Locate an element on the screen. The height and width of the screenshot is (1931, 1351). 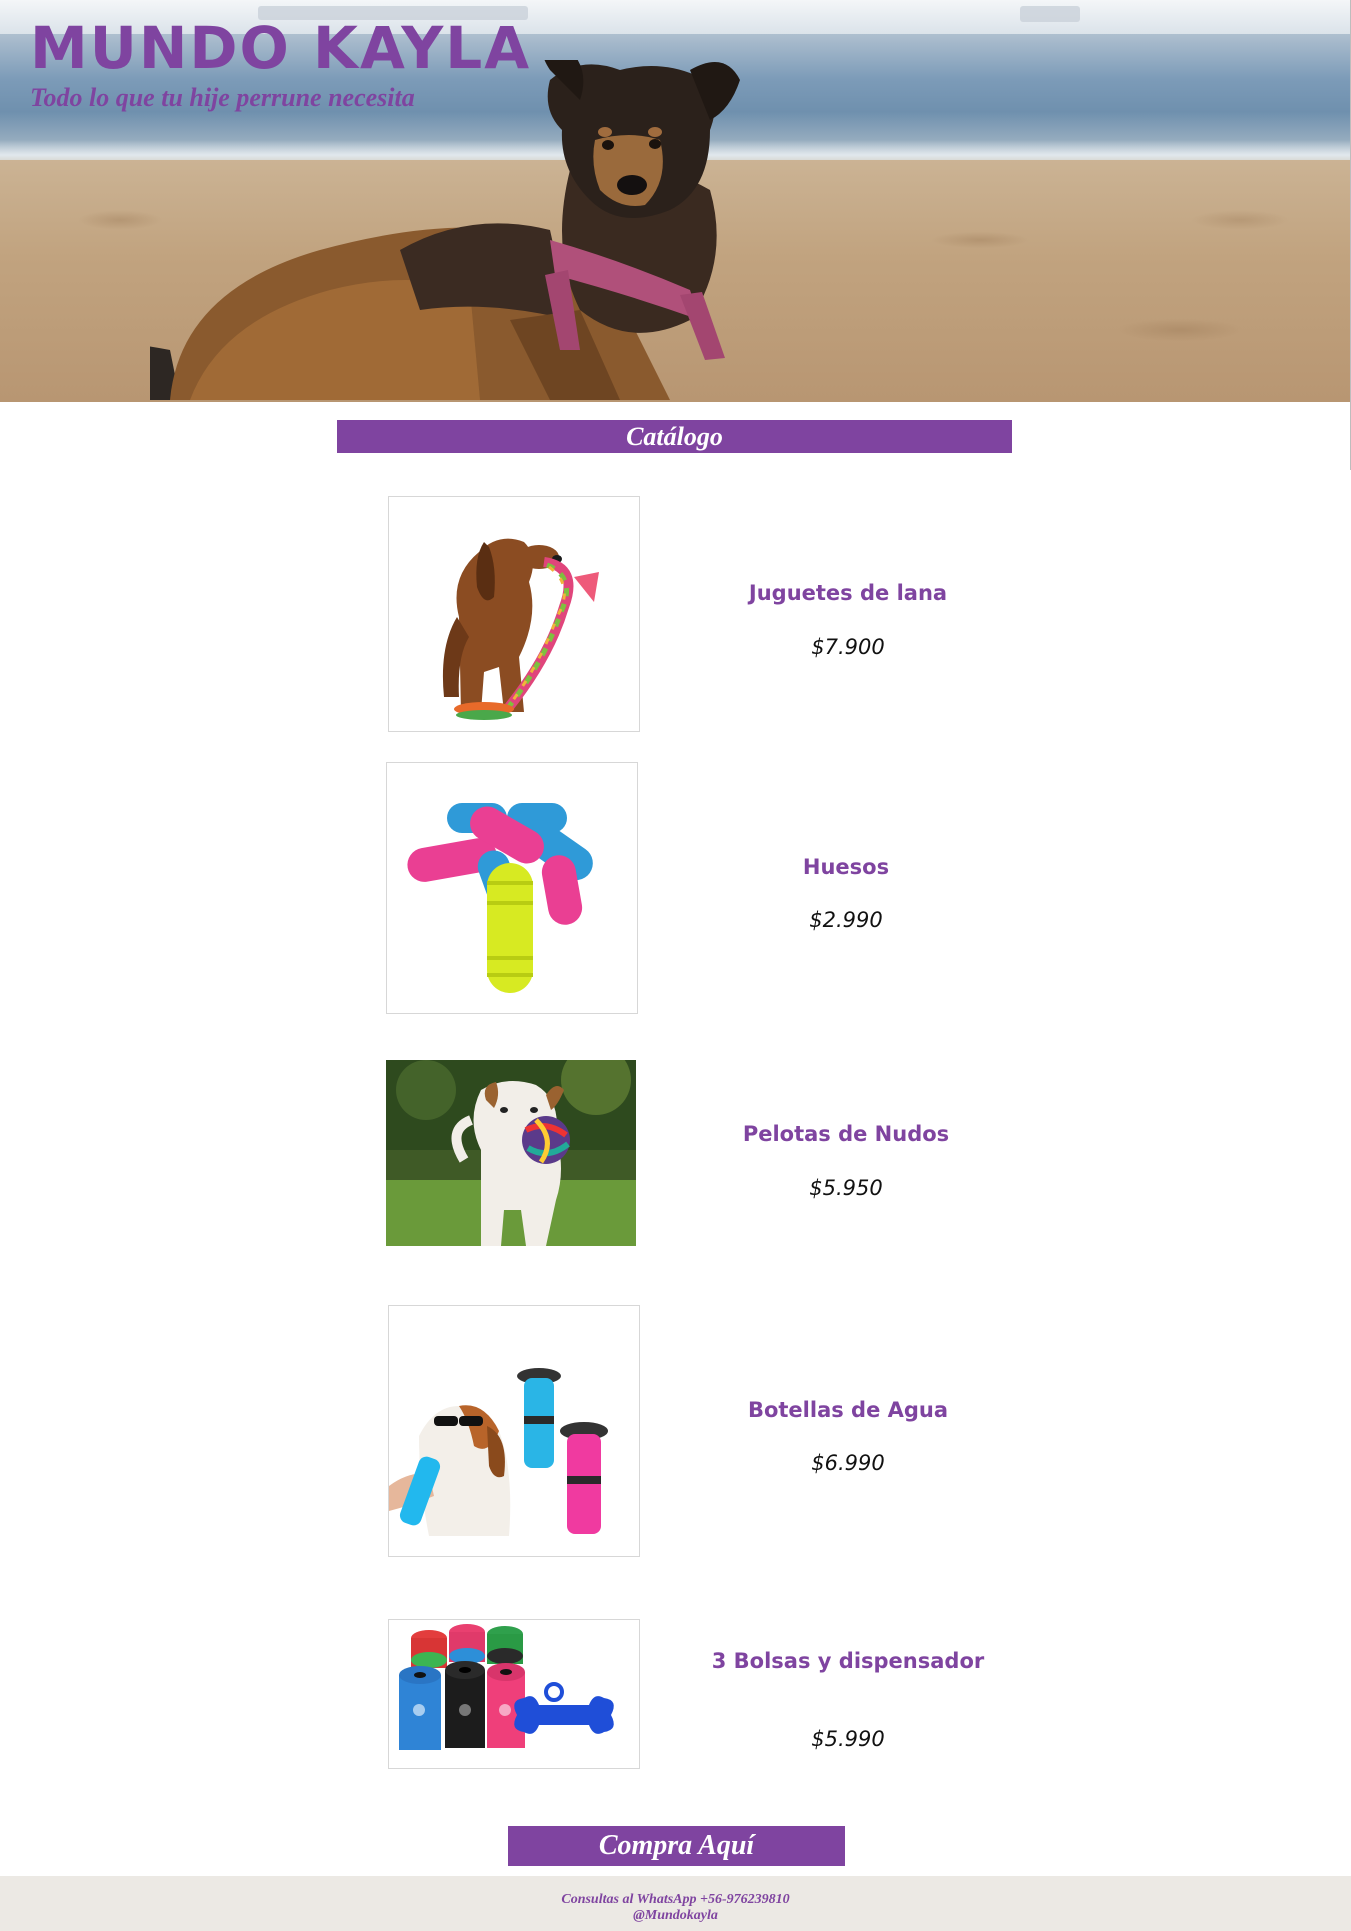
product-price: $5.990 is located at coordinates (848, 1739).